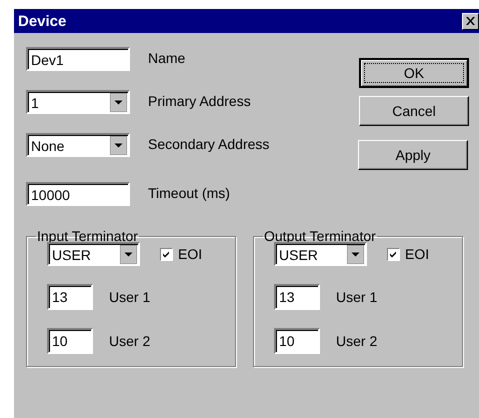 The height and width of the screenshot is (418, 479). What do you see at coordinates (414, 111) in the screenshot?
I see `dialog-button: Cancel` at bounding box center [414, 111].